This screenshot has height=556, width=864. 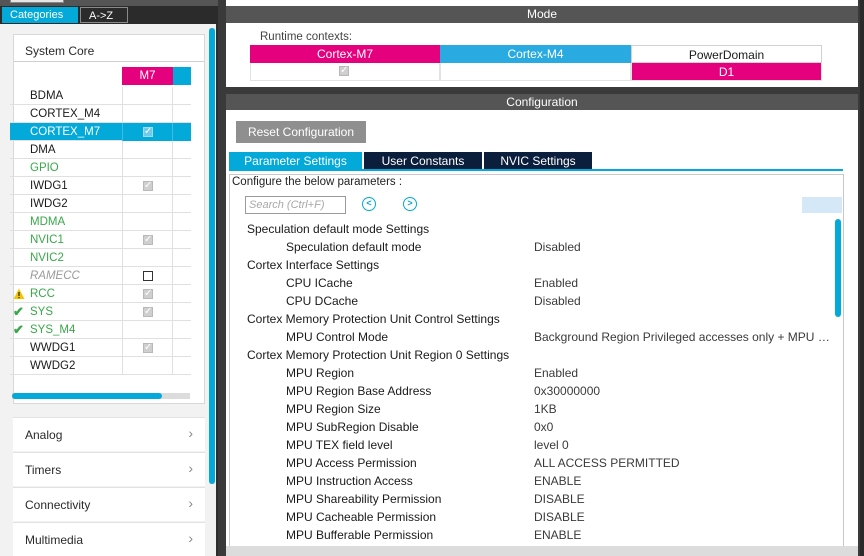 I want to click on parameter-row: MPU Region Enabled, so click(x=530, y=373).